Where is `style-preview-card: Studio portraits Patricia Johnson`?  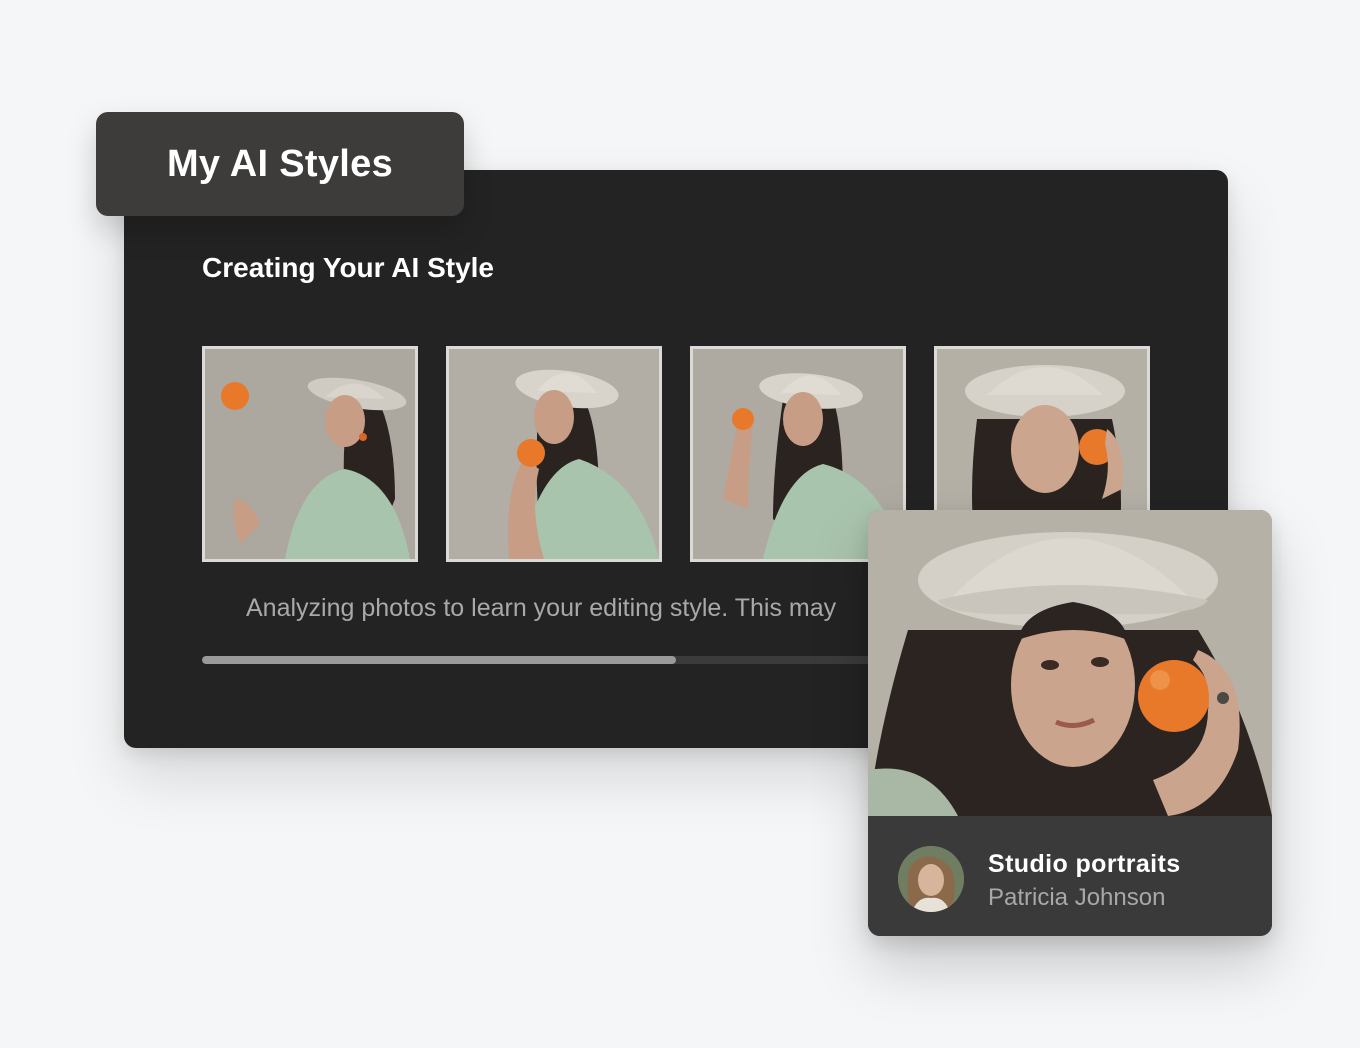
style-preview-card: Studio portraits Patricia Johnson is located at coordinates (1070, 723).